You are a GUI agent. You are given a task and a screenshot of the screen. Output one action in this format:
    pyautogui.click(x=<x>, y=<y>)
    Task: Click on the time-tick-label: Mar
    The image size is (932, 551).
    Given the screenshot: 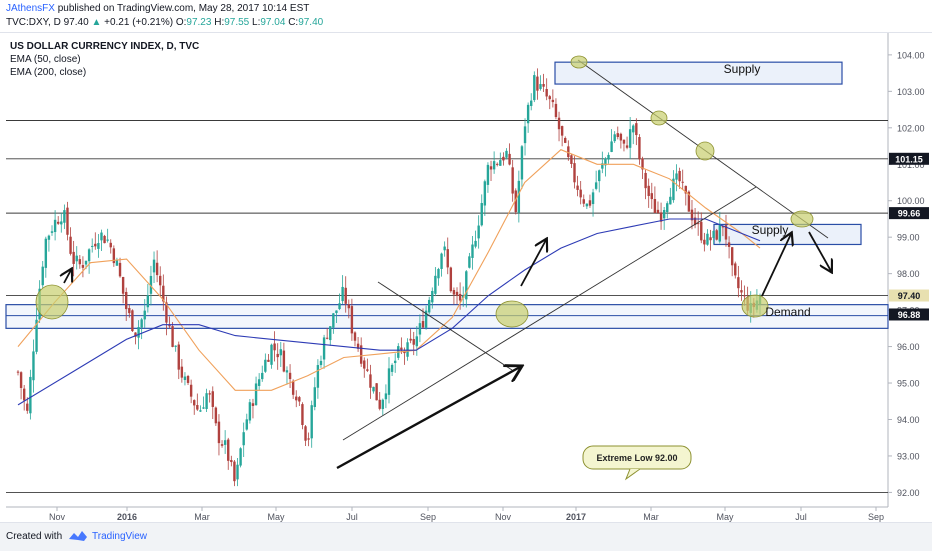 What is the action you would take?
    pyautogui.click(x=202, y=517)
    